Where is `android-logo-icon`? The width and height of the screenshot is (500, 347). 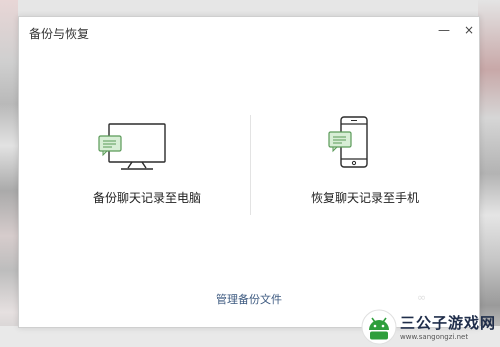
android-logo-icon is located at coordinates (379, 326).